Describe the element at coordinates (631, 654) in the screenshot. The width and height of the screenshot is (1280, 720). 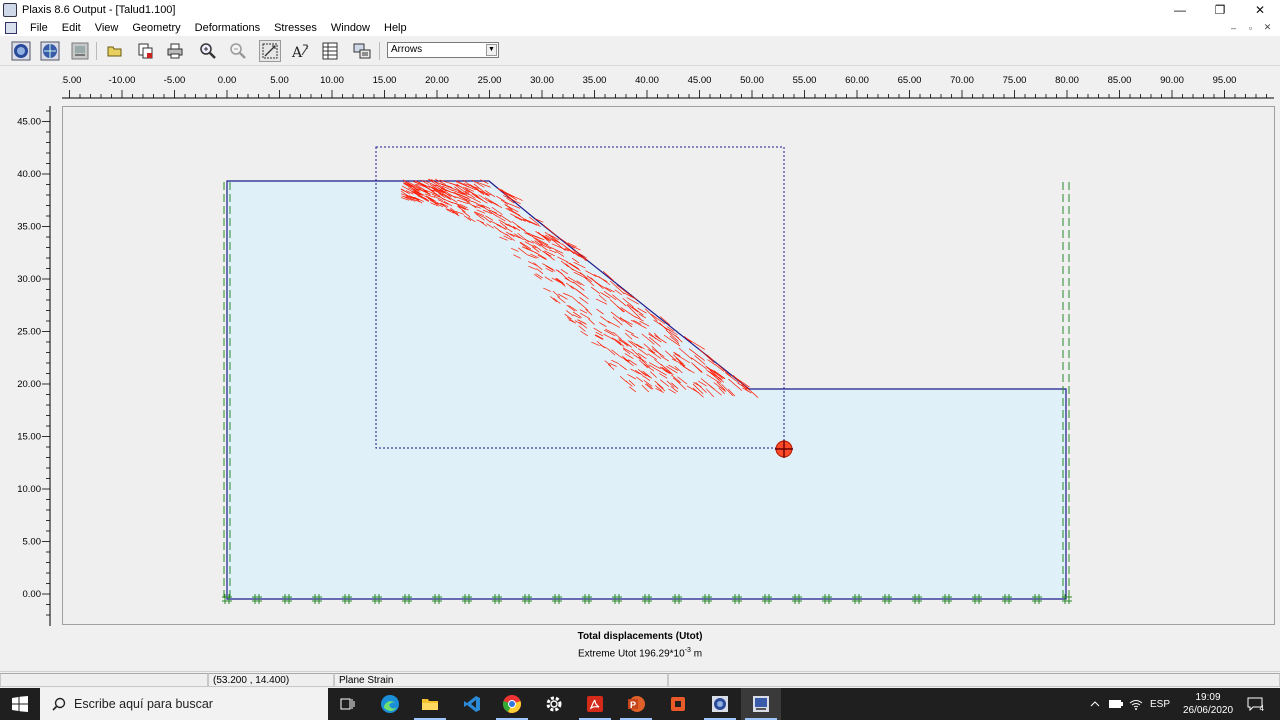
I see `extreme-utot-value: Extreme Utot 196.29*10` at that location.